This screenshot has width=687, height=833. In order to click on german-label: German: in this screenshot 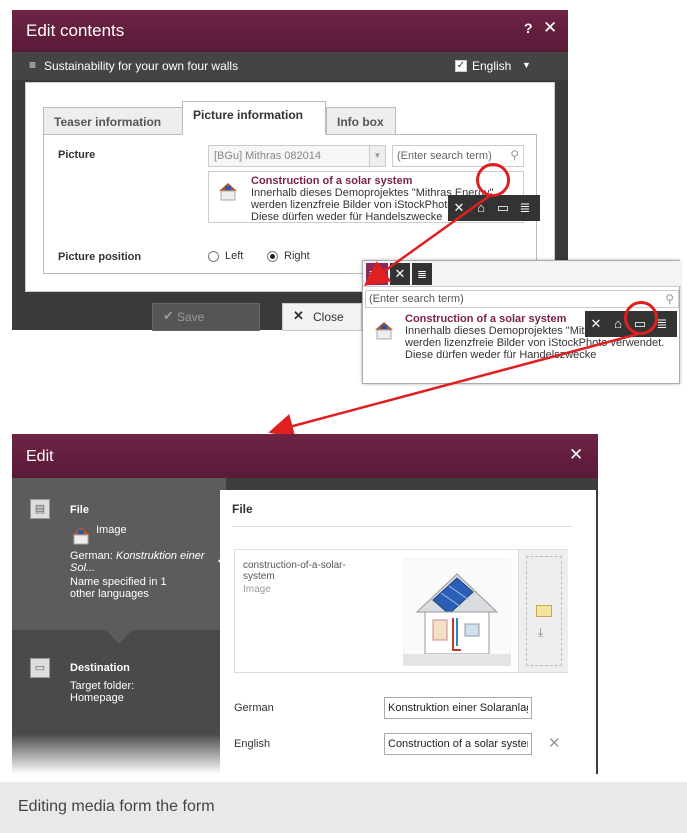, I will do `click(91, 556)`.